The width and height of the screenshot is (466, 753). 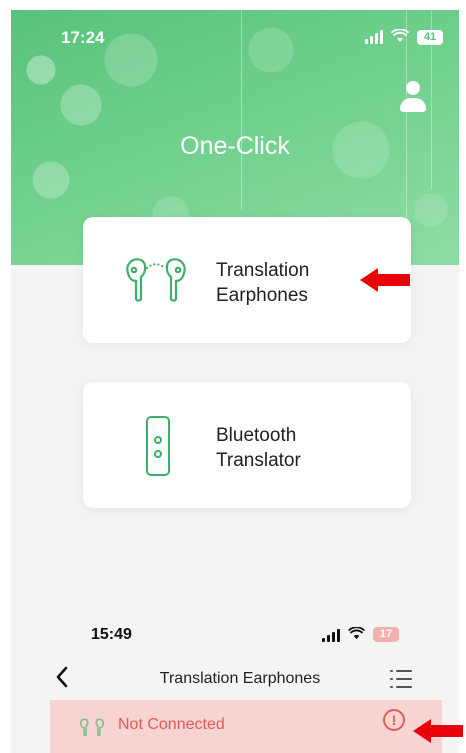 What do you see at coordinates (83, 37) in the screenshot?
I see `status-time: 17:24` at bounding box center [83, 37].